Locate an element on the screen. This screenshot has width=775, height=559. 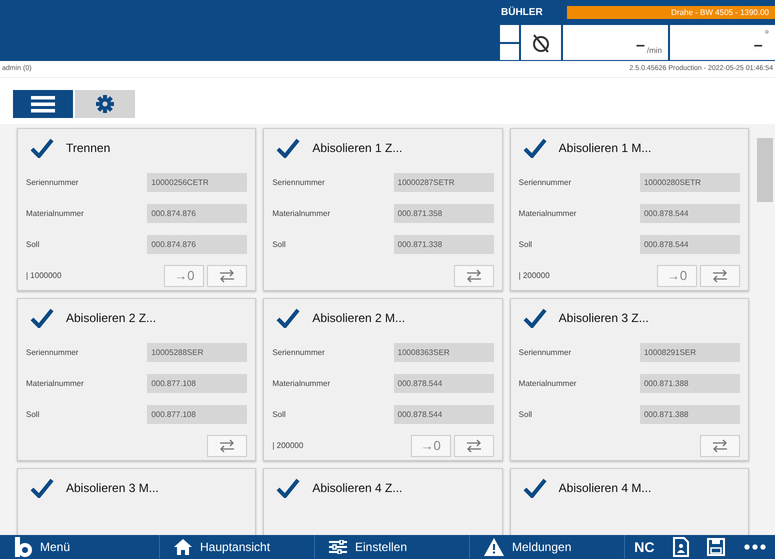
home-icon is located at coordinates (183, 547).